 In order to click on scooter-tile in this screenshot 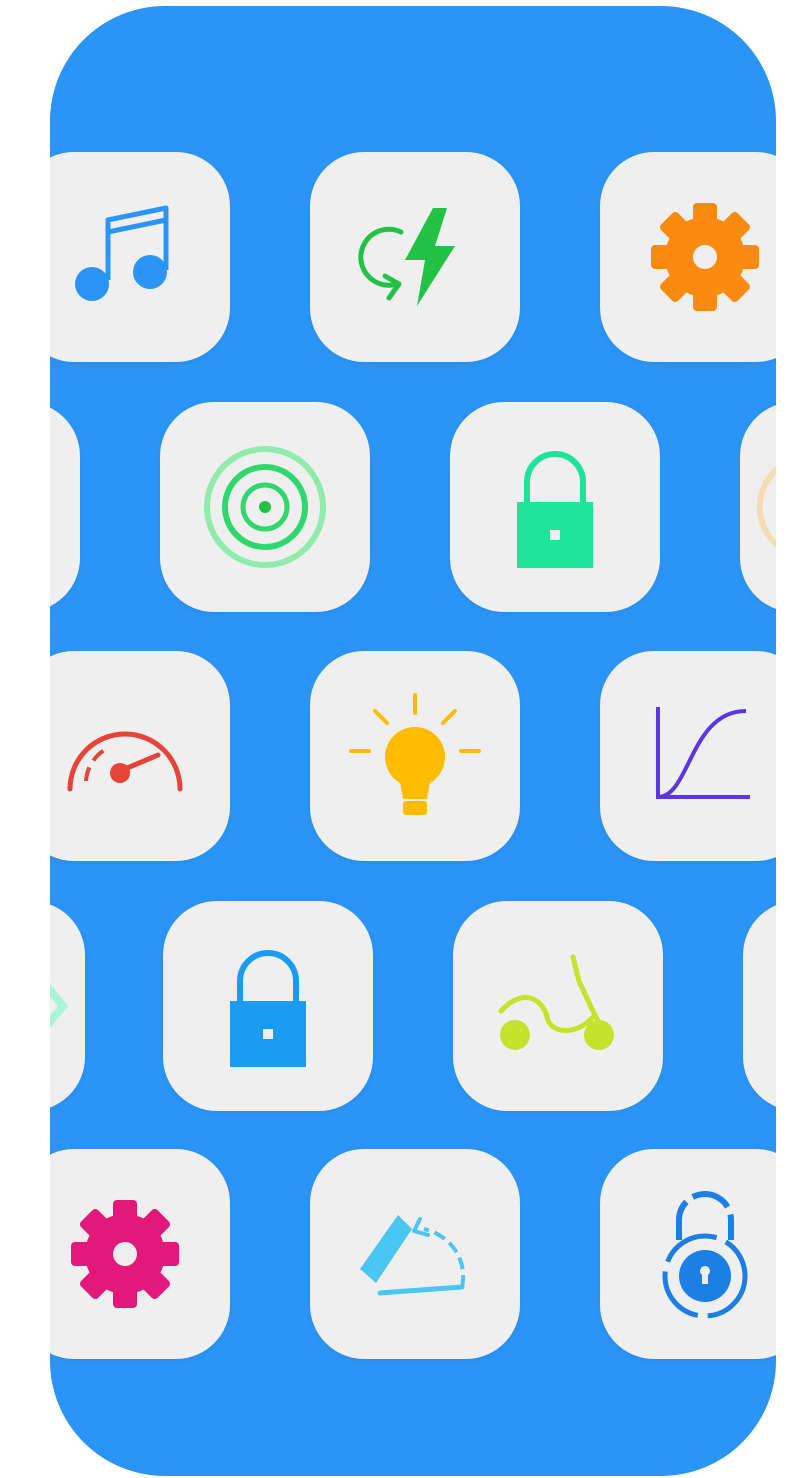, I will do `click(558, 1006)`.